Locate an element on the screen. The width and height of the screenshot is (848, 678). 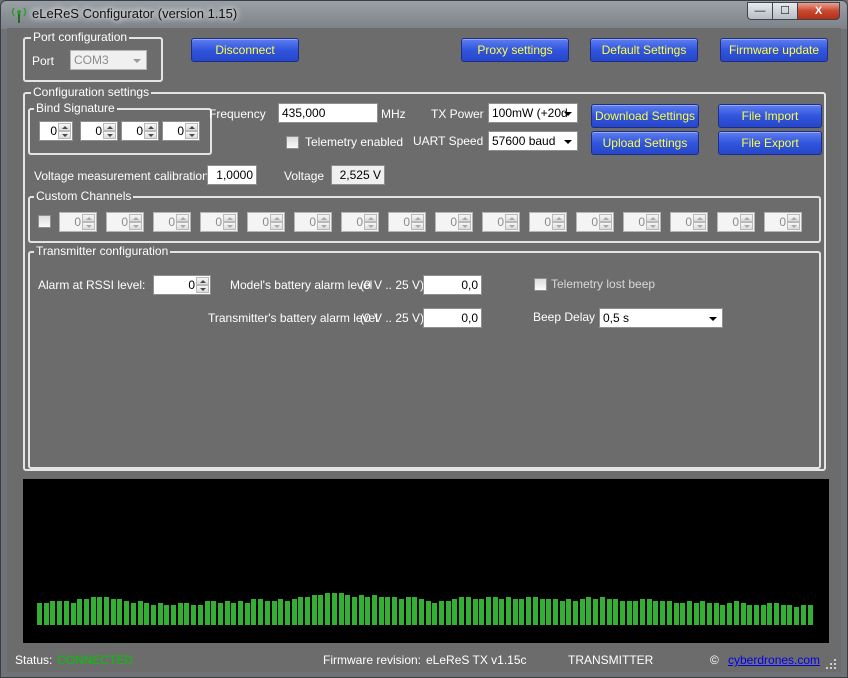
maximize-button: ☐ is located at coordinates (785, 11).